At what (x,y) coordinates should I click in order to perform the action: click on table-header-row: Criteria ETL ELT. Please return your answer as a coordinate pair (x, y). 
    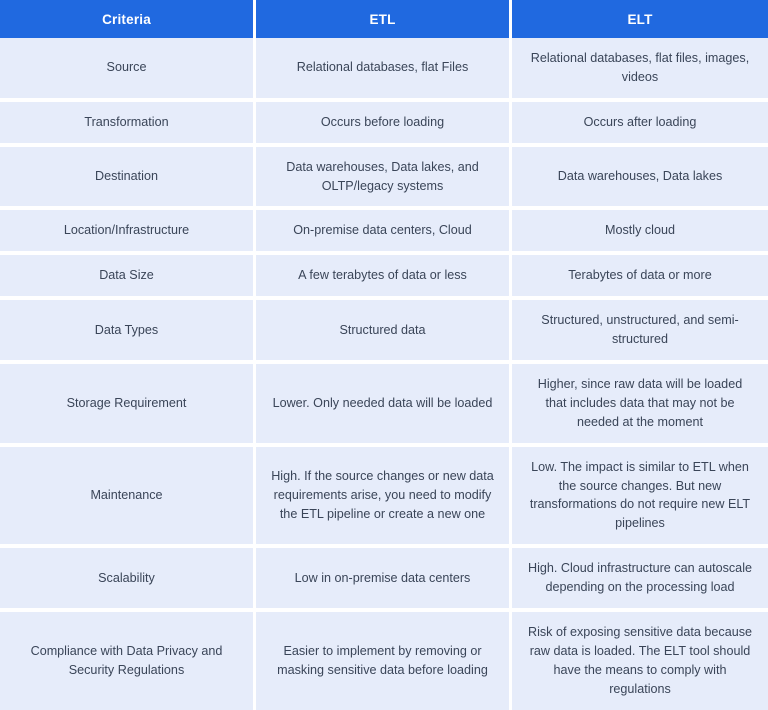
    Looking at the image, I should click on (384, 19).